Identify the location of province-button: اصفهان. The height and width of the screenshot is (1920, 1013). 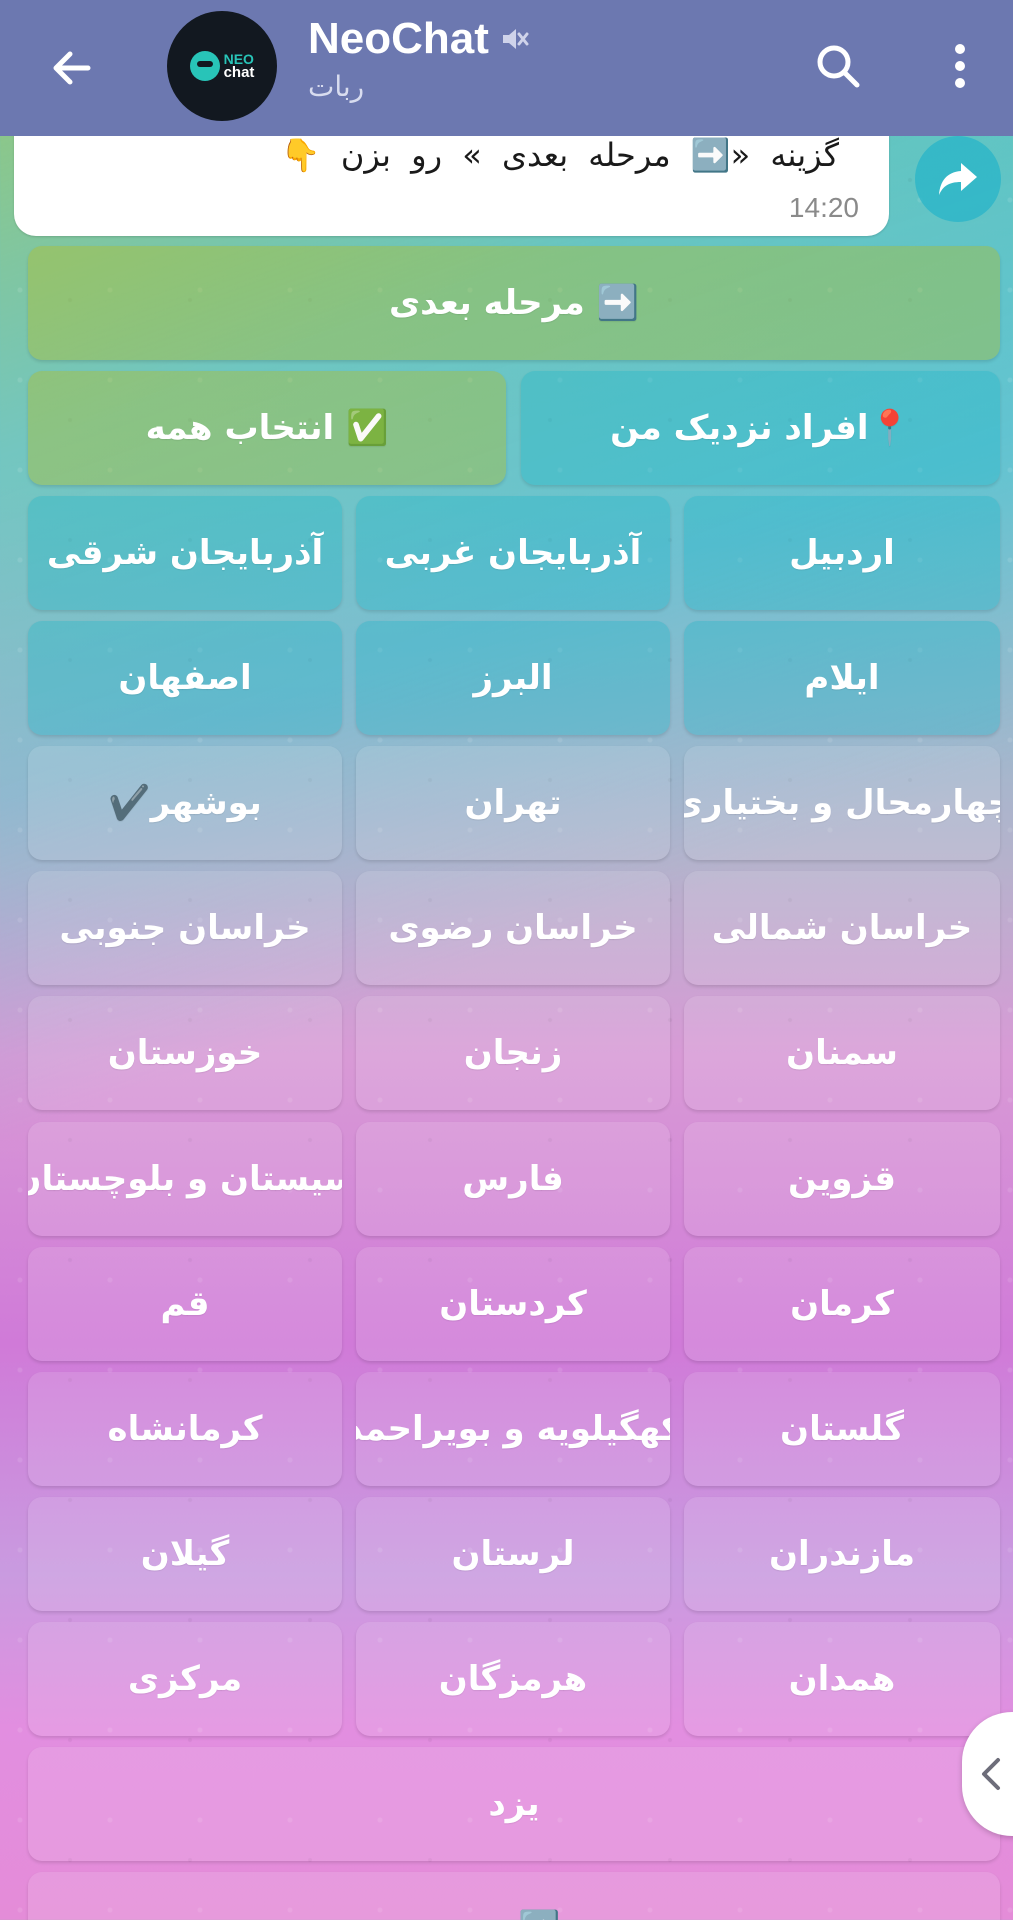
(185, 678).